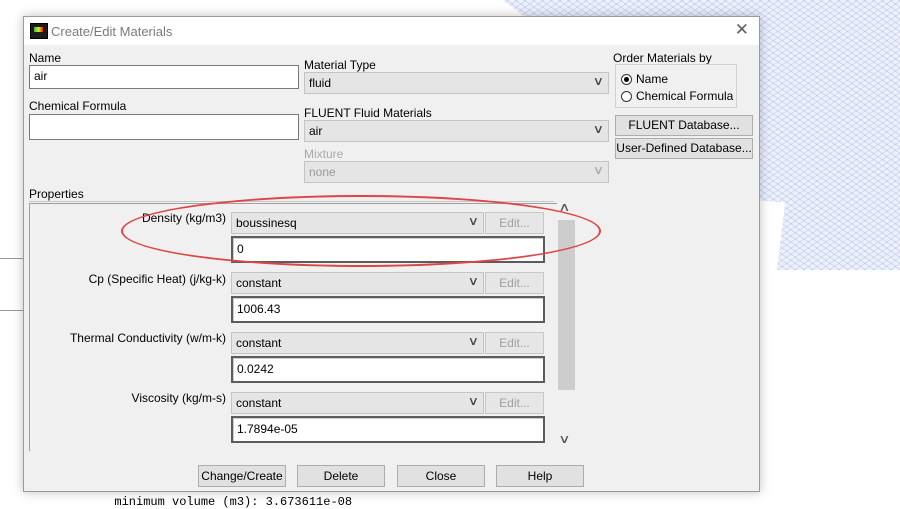 The height and width of the screenshot is (509, 900). What do you see at coordinates (78, 106) in the screenshot?
I see `chemical-formula-label: Chemical Formula` at bounding box center [78, 106].